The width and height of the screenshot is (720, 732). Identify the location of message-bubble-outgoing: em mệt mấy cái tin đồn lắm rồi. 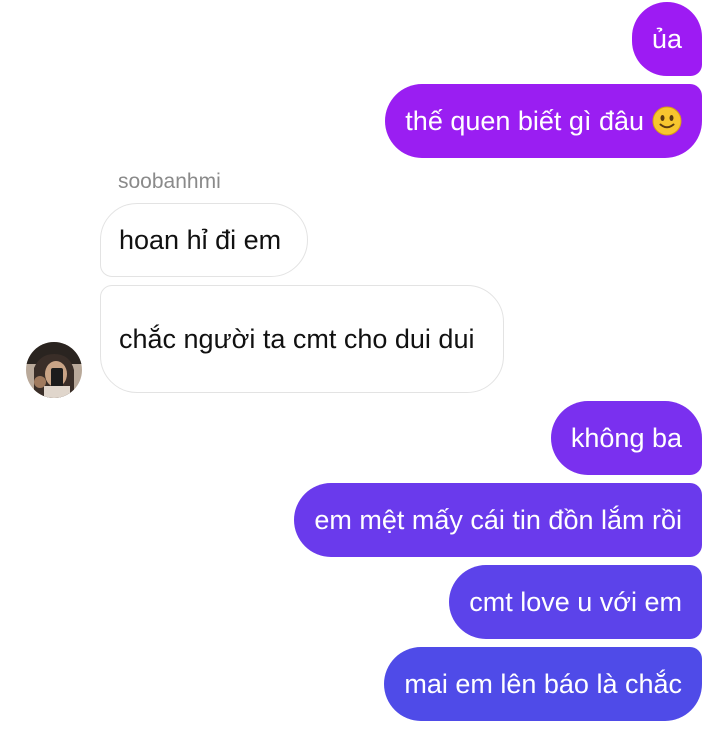
(498, 520).